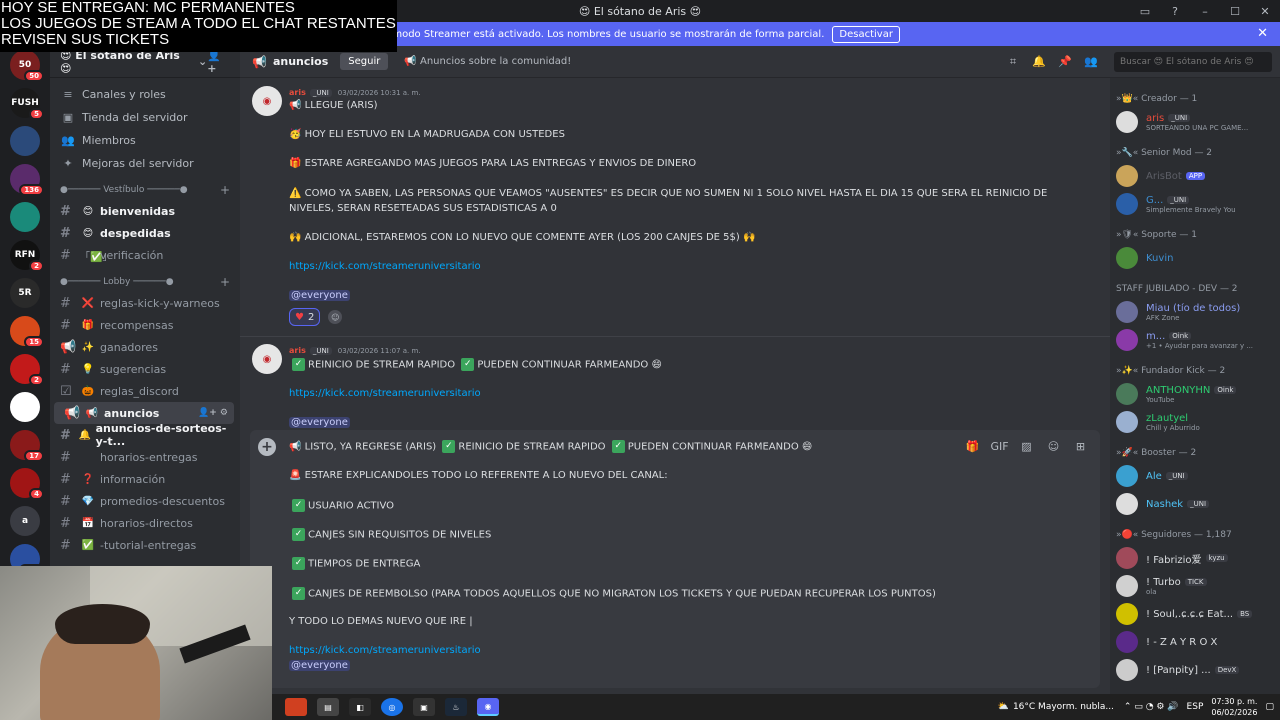 The image size is (1280, 720). I want to click on gift-icon: 🎁, so click(972, 446).